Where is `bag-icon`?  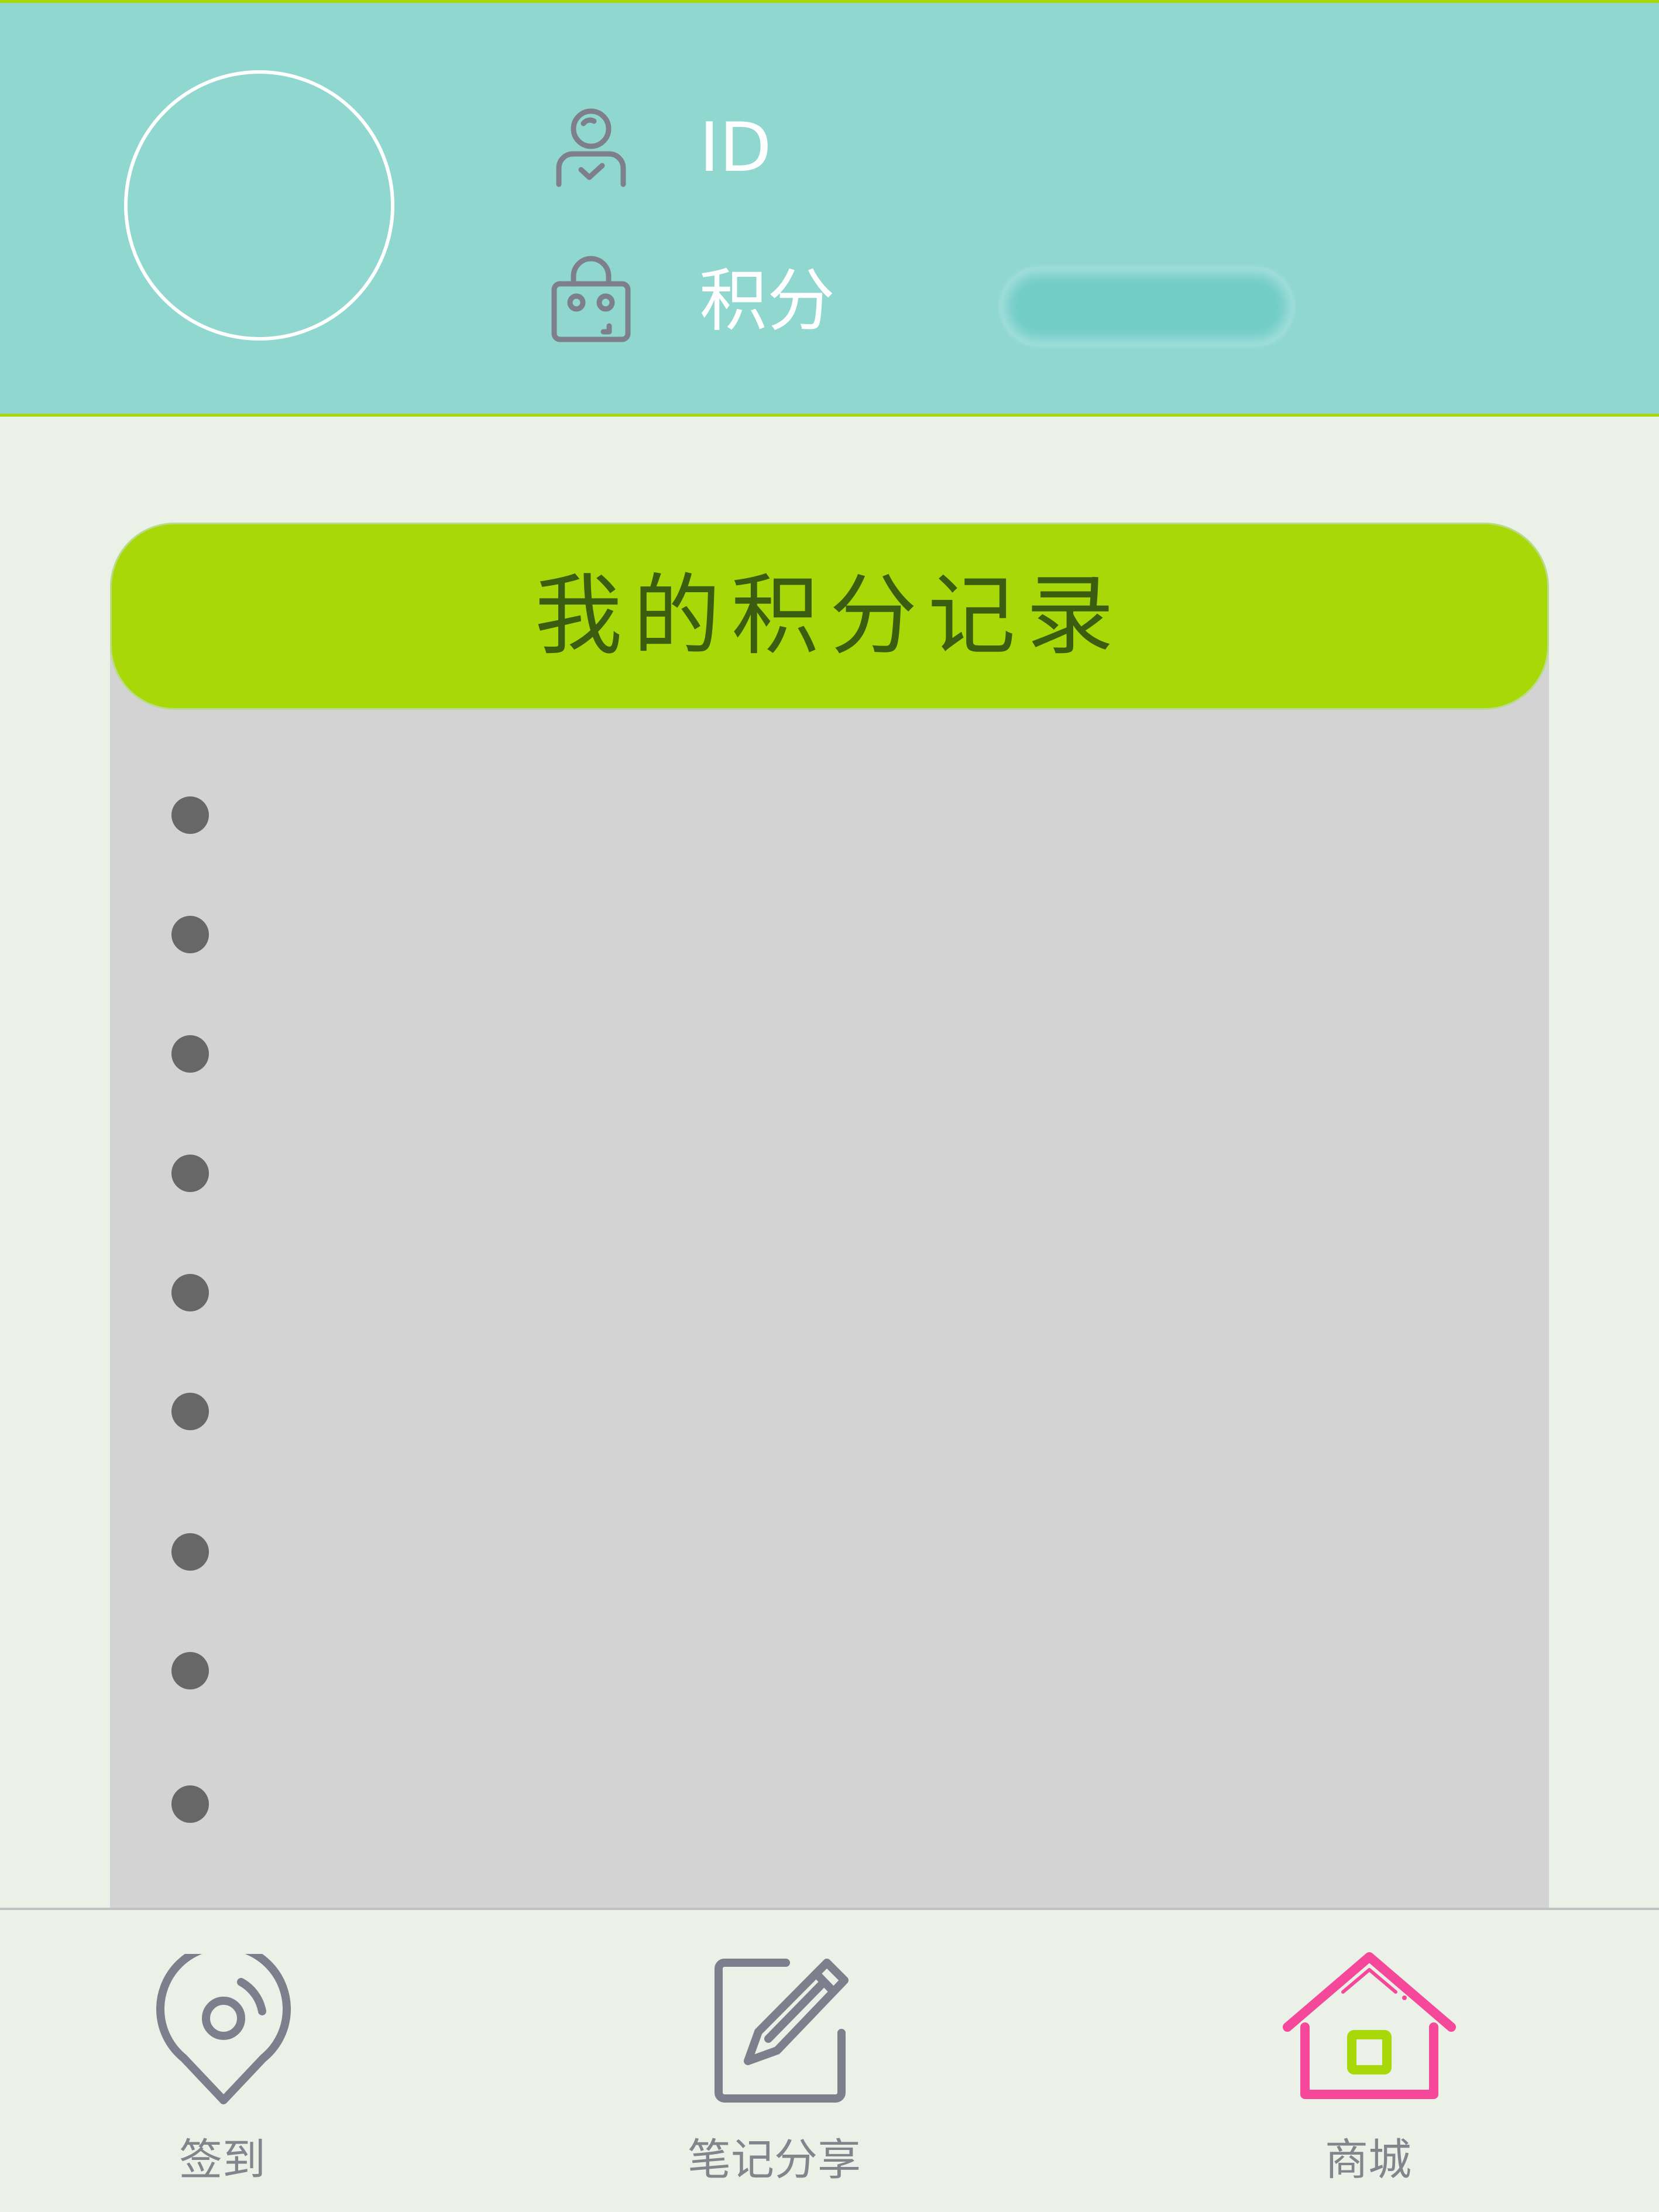
bag-icon is located at coordinates (591, 300).